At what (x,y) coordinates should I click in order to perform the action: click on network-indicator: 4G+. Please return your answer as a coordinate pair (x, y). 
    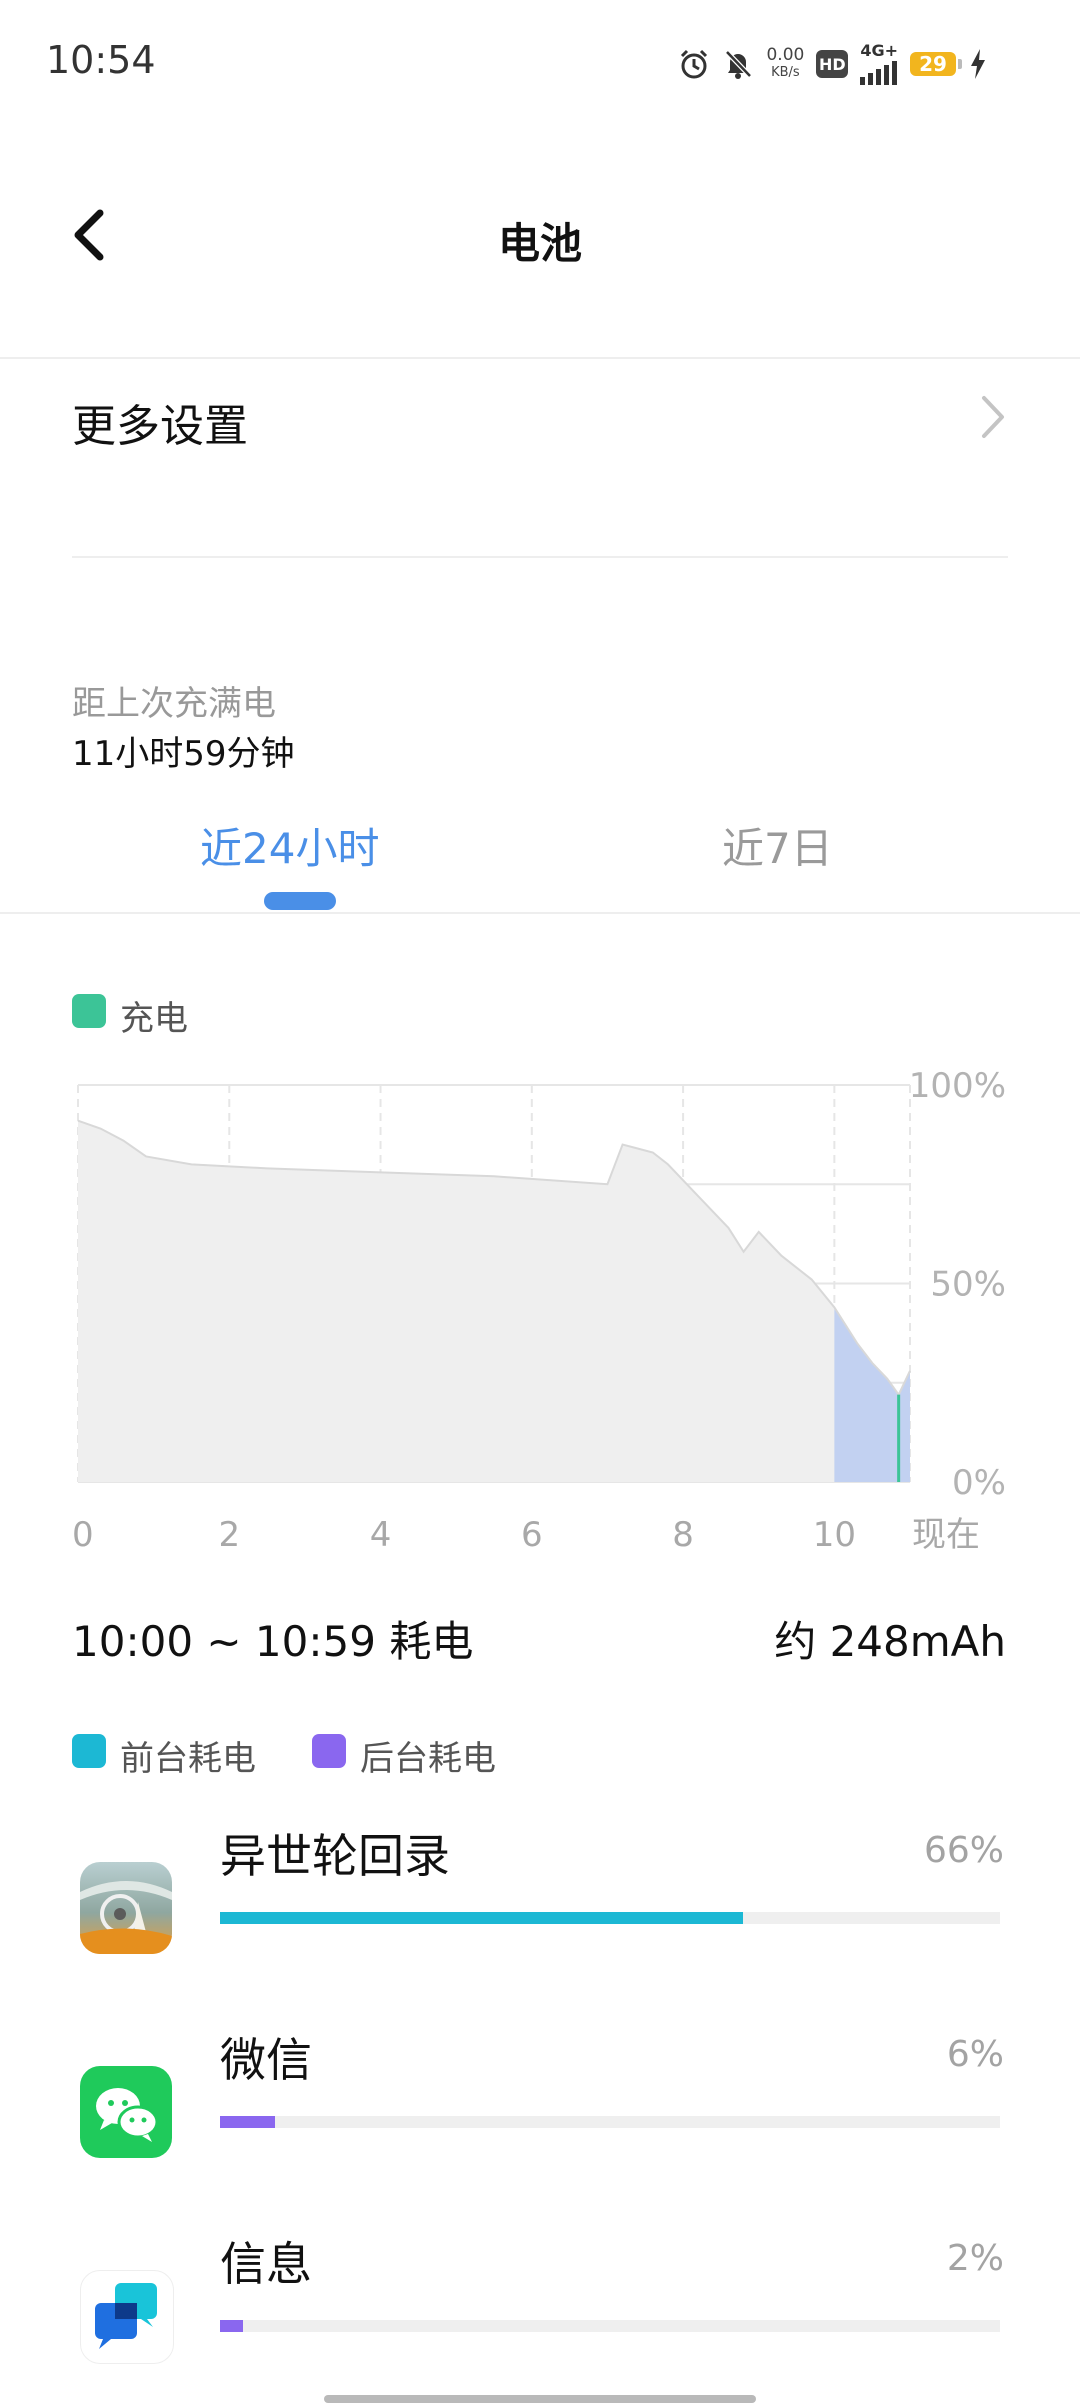
    Looking at the image, I should click on (879, 64).